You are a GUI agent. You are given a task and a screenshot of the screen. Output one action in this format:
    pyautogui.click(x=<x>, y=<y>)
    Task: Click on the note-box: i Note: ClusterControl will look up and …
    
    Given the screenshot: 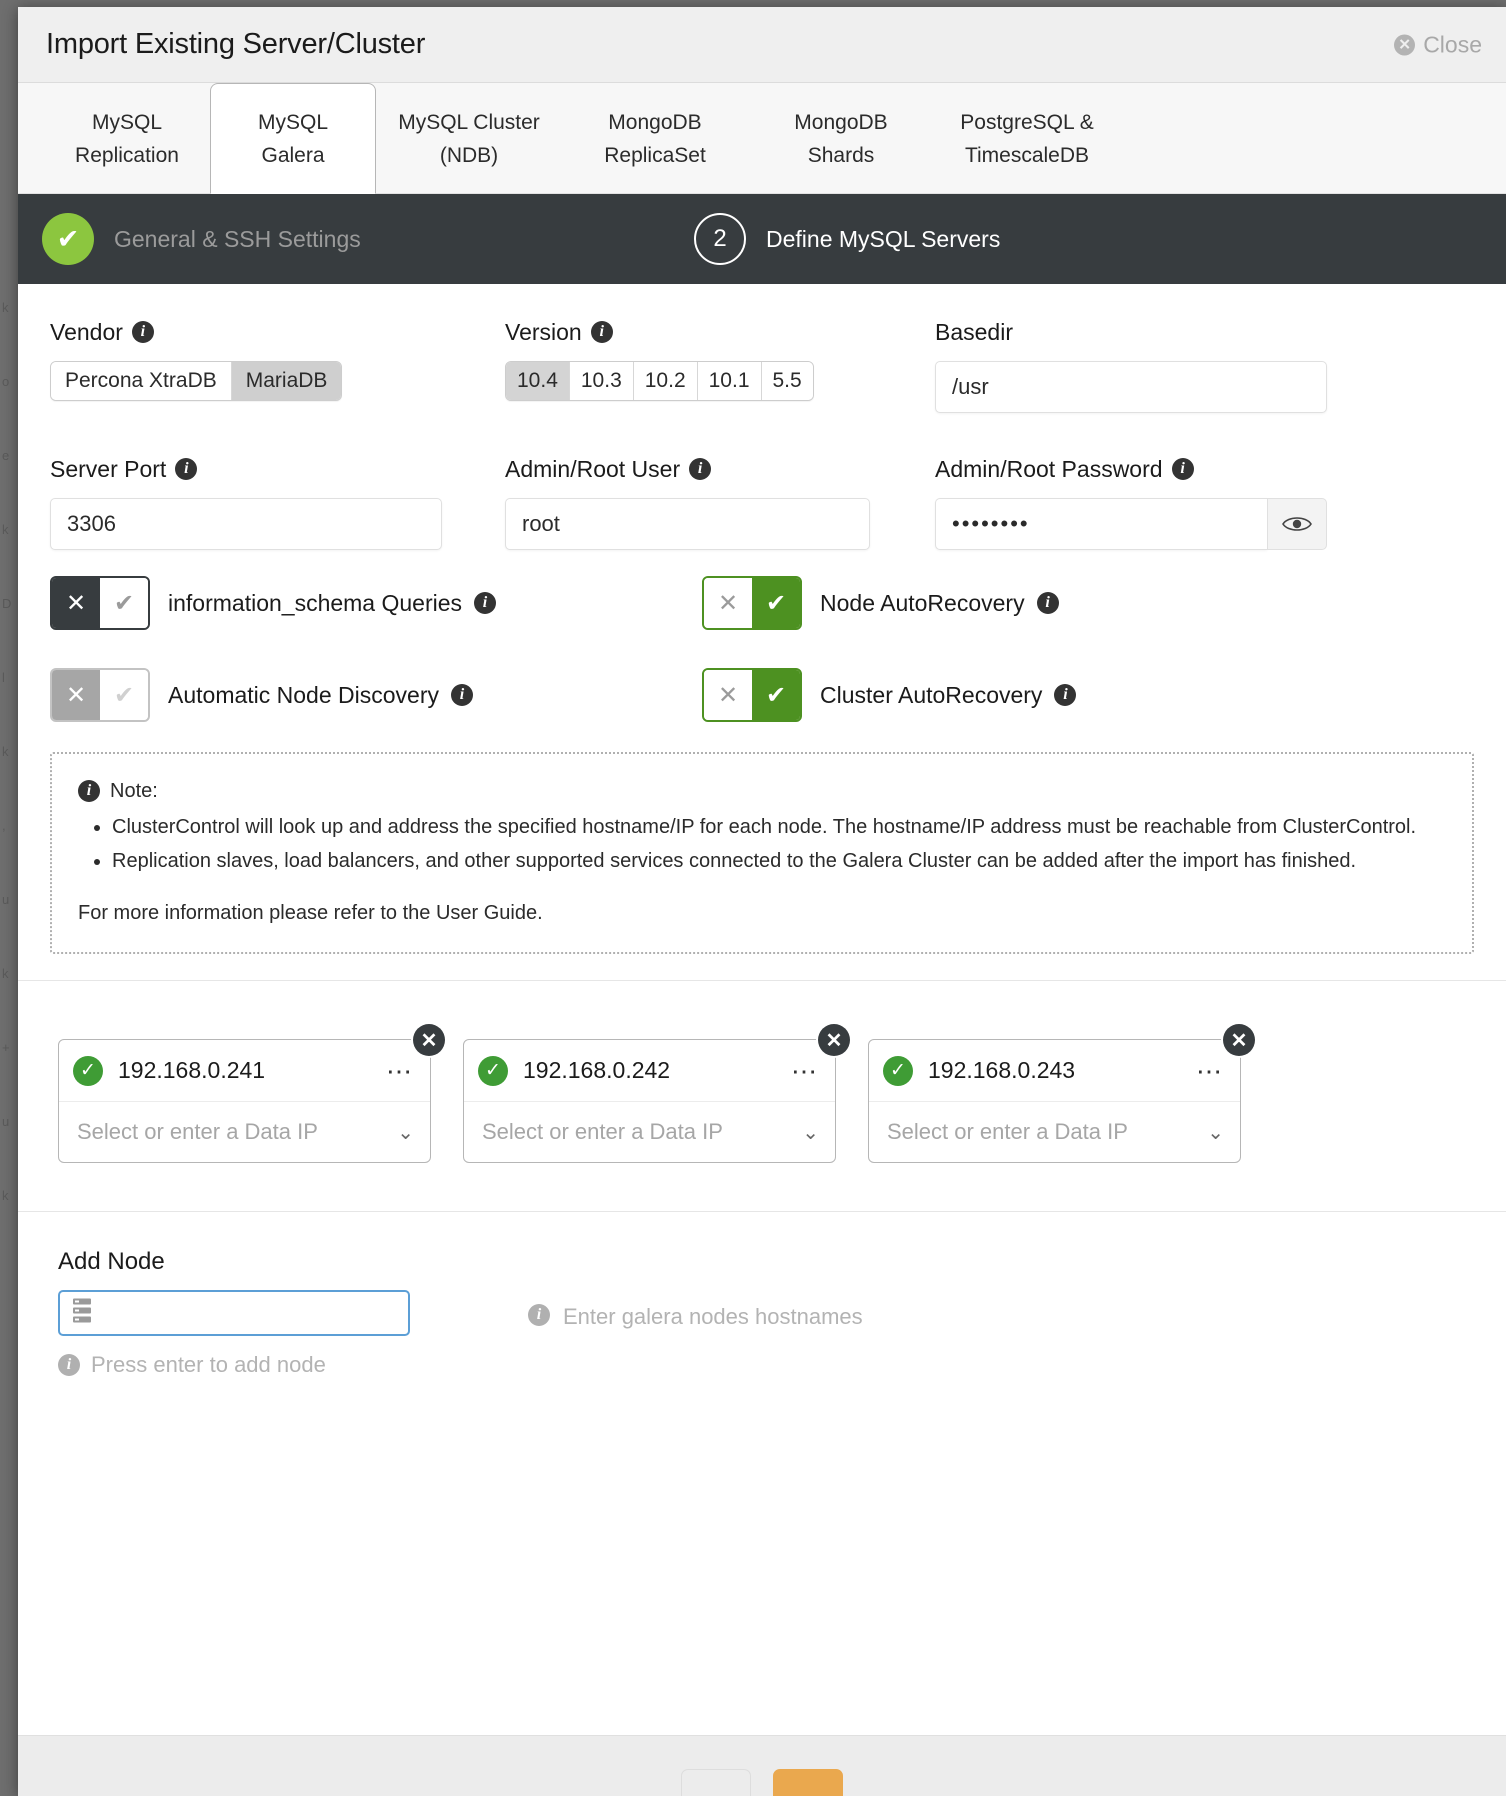 What is the action you would take?
    pyautogui.click(x=762, y=853)
    